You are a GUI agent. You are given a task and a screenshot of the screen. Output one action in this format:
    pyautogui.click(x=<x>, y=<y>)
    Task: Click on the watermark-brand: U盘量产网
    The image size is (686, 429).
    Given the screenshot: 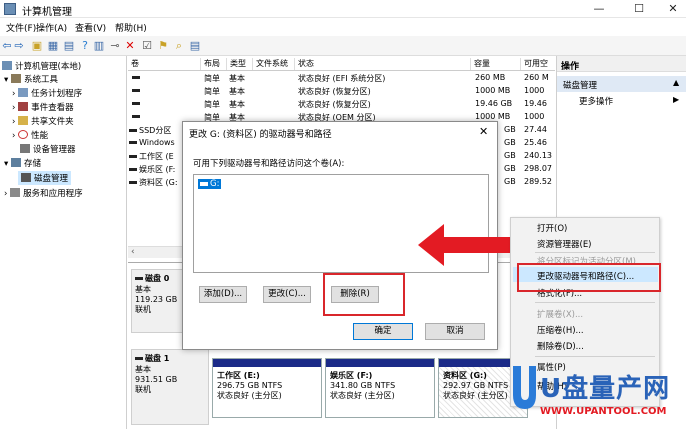 What is the action you would take?
    pyautogui.click(x=605, y=389)
    